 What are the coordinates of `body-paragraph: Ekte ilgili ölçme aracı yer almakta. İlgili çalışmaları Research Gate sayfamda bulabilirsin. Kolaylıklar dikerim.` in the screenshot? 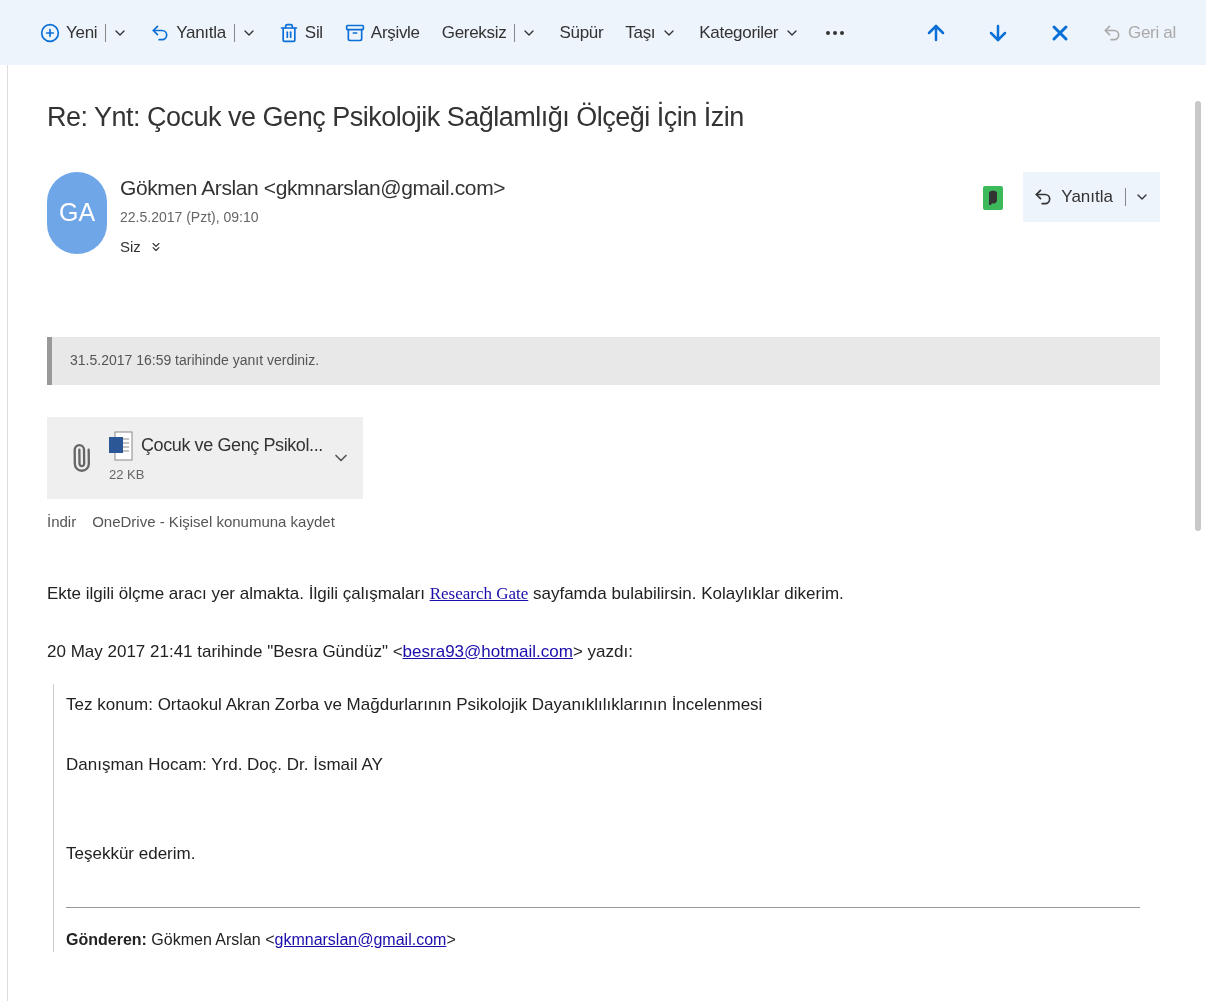 It's located at (446, 594).